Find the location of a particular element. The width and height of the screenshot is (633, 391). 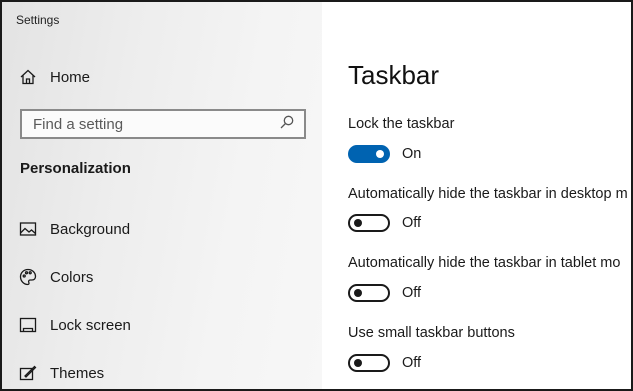

sidebar-item-background: Background is located at coordinates (74, 229).